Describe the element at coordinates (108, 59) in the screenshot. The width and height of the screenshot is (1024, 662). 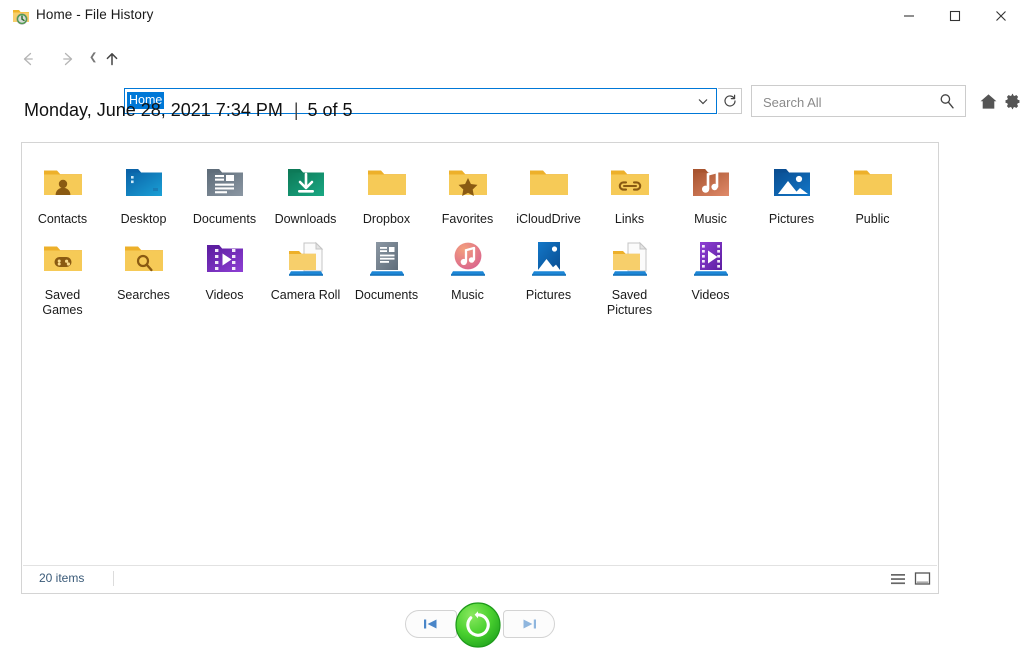
I see `up-button: ❮` at that location.